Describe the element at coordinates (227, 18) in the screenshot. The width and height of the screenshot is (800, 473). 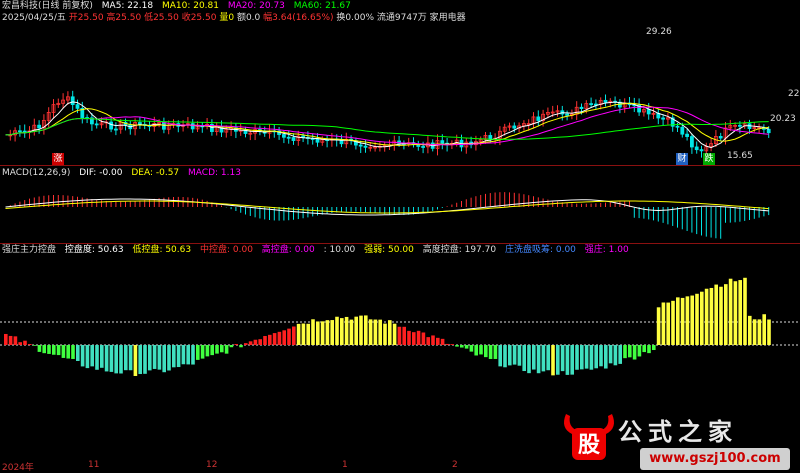
I see `quote-volume: 量0` at that location.